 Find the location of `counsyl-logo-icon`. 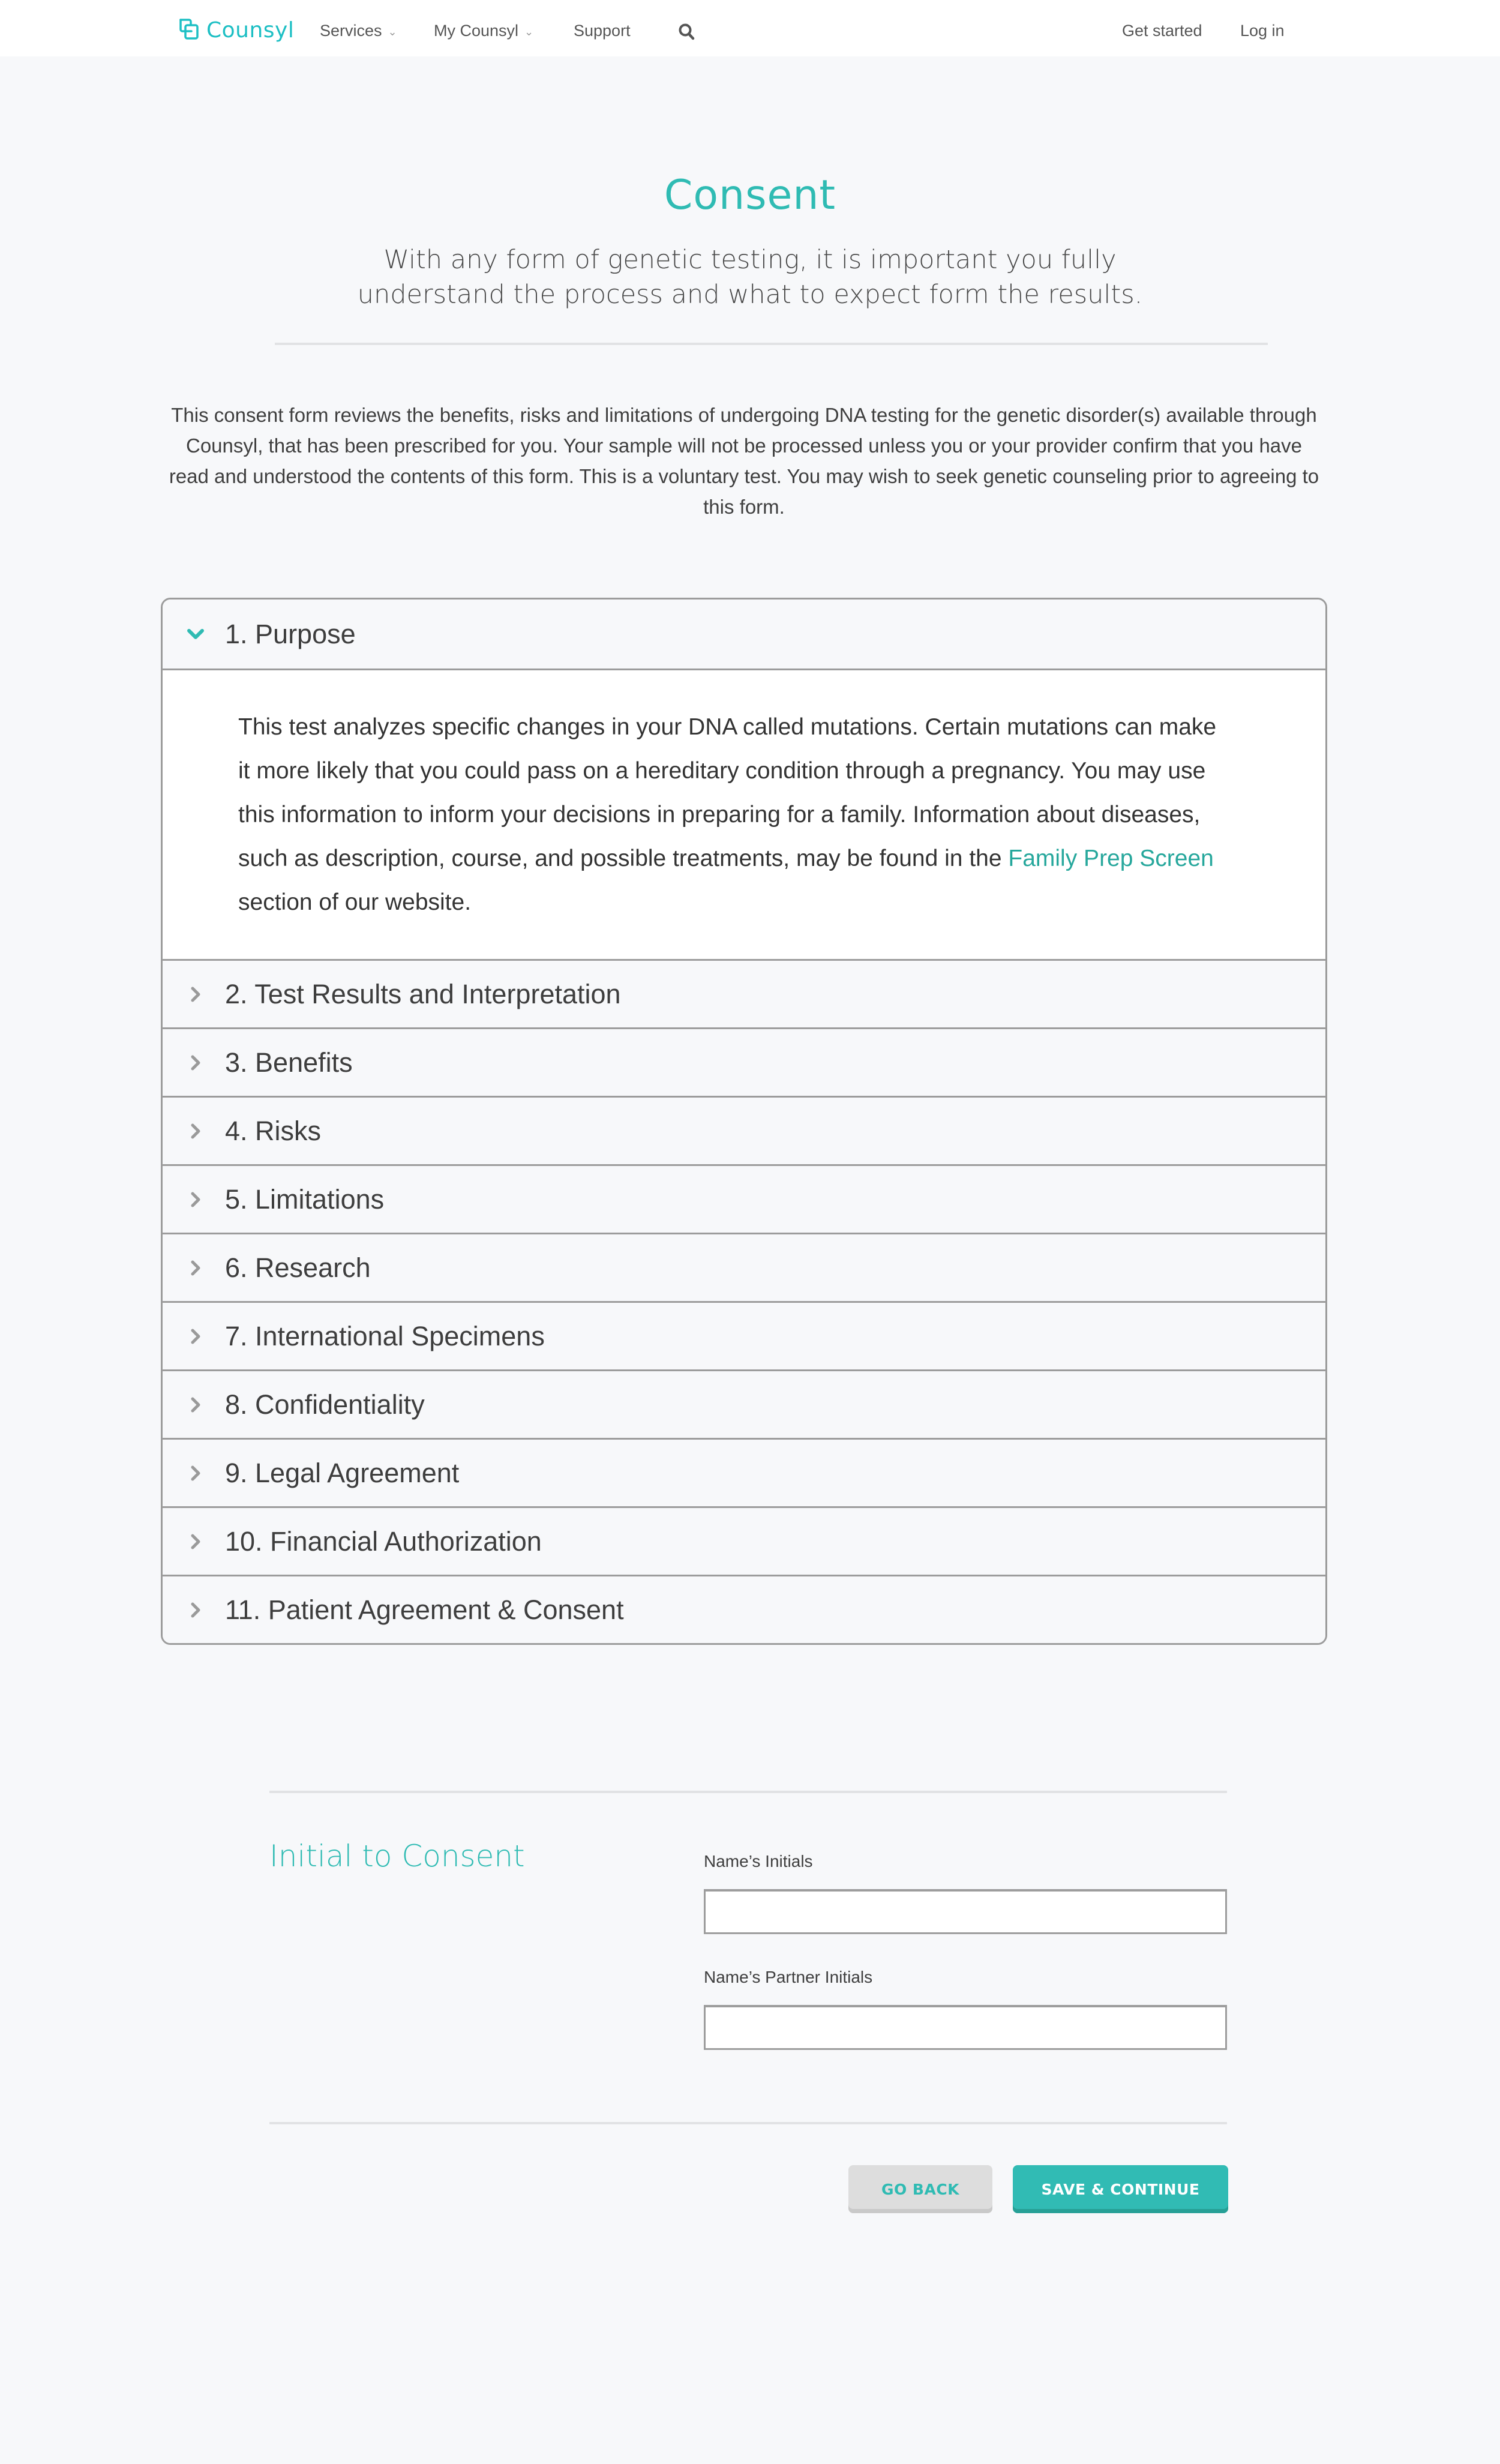

counsyl-logo-icon is located at coordinates (189, 29).